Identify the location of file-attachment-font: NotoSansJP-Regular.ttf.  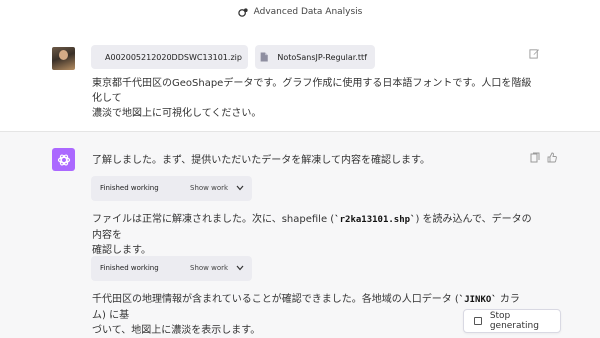
(315, 57).